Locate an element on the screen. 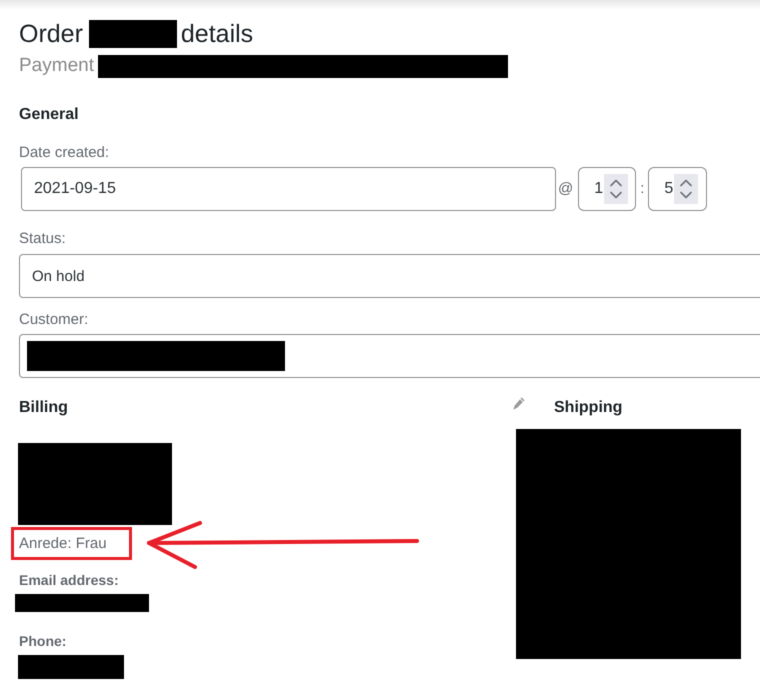 The image size is (760, 695). shipping-heading: Shipping is located at coordinates (588, 408).